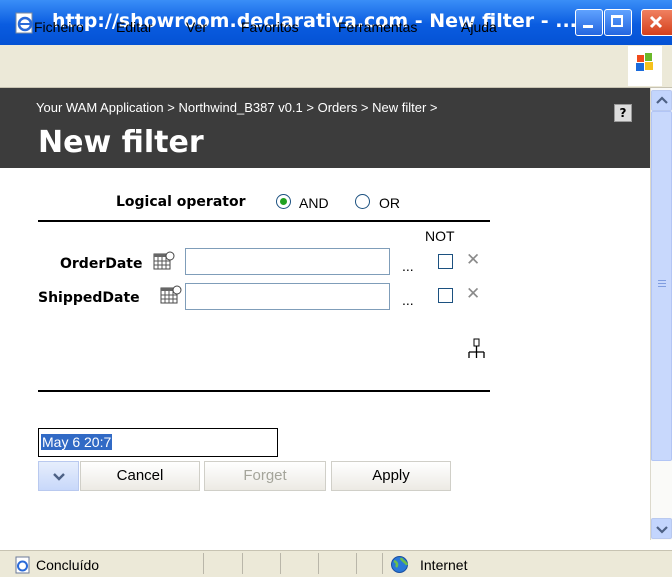 This screenshot has height=577, width=672. I want to click on status-text: Concluído, so click(68, 565).